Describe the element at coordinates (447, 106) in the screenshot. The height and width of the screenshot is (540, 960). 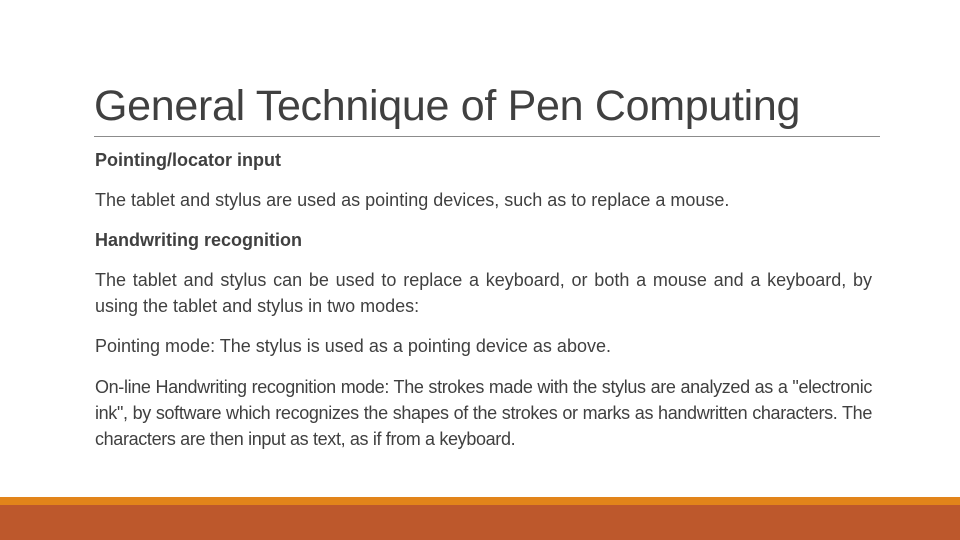
I see `slide-title: General Technique of Pen Computing` at that location.